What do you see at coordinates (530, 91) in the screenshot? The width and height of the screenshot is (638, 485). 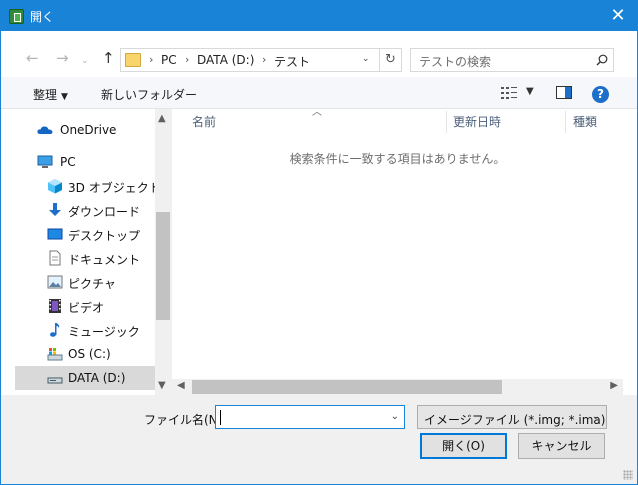 I see `view-dropdown-icon: ▼` at bounding box center [530, 91].